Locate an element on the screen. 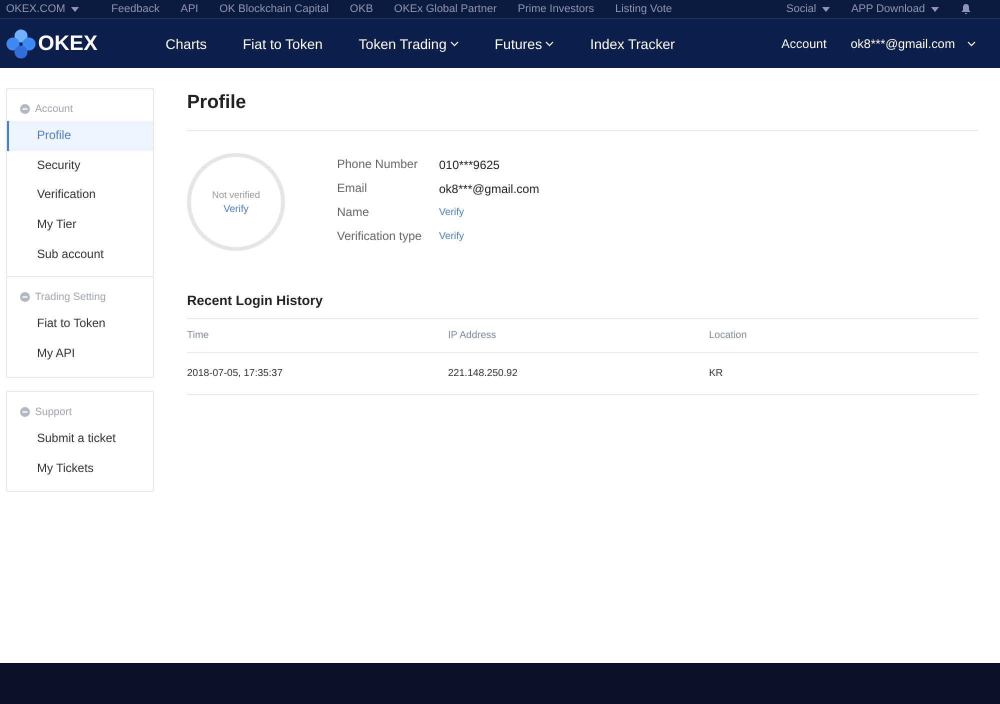  user-menu: ok8***@gmail.com is located at coordinates (913, 43).